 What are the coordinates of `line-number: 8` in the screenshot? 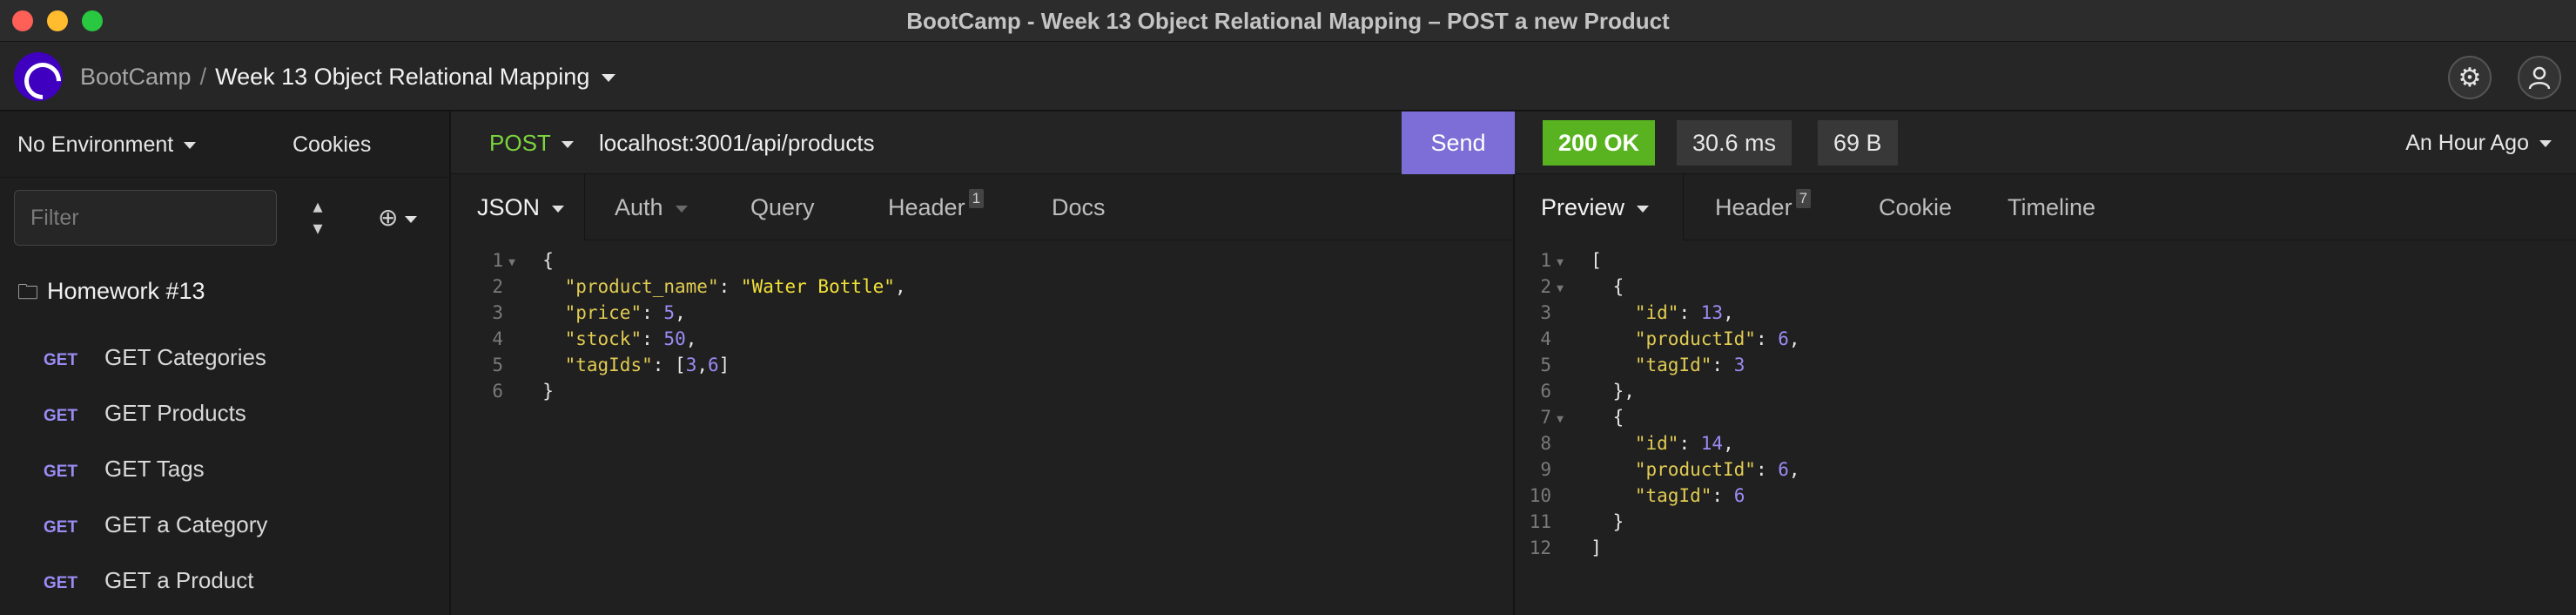 It's located at (1545, 443).